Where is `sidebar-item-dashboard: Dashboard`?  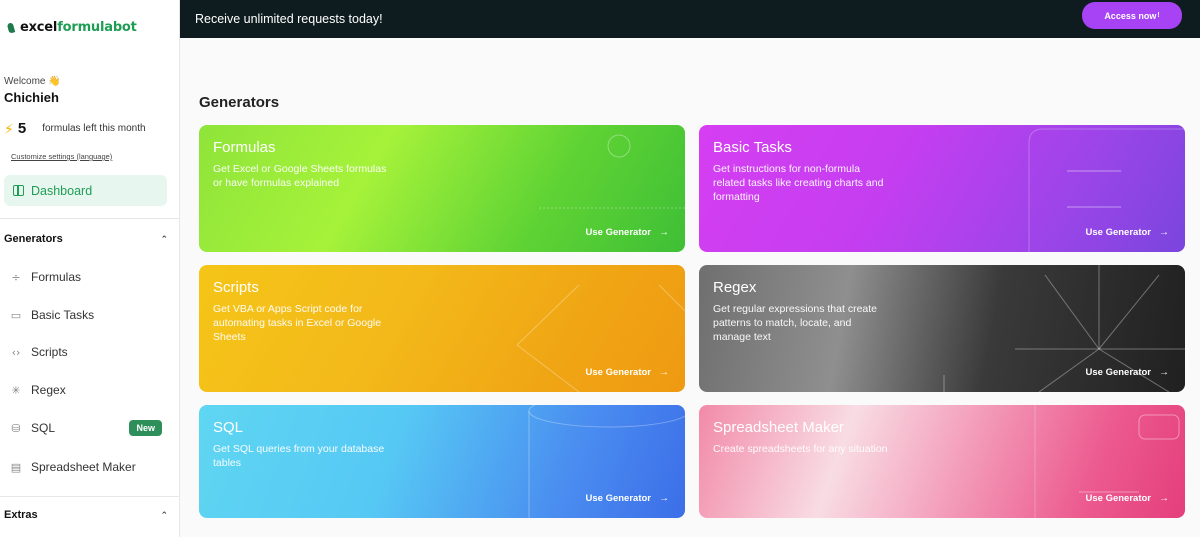
sidebar-item-dashboard: Dashboard is located at coordinates (85, 190).